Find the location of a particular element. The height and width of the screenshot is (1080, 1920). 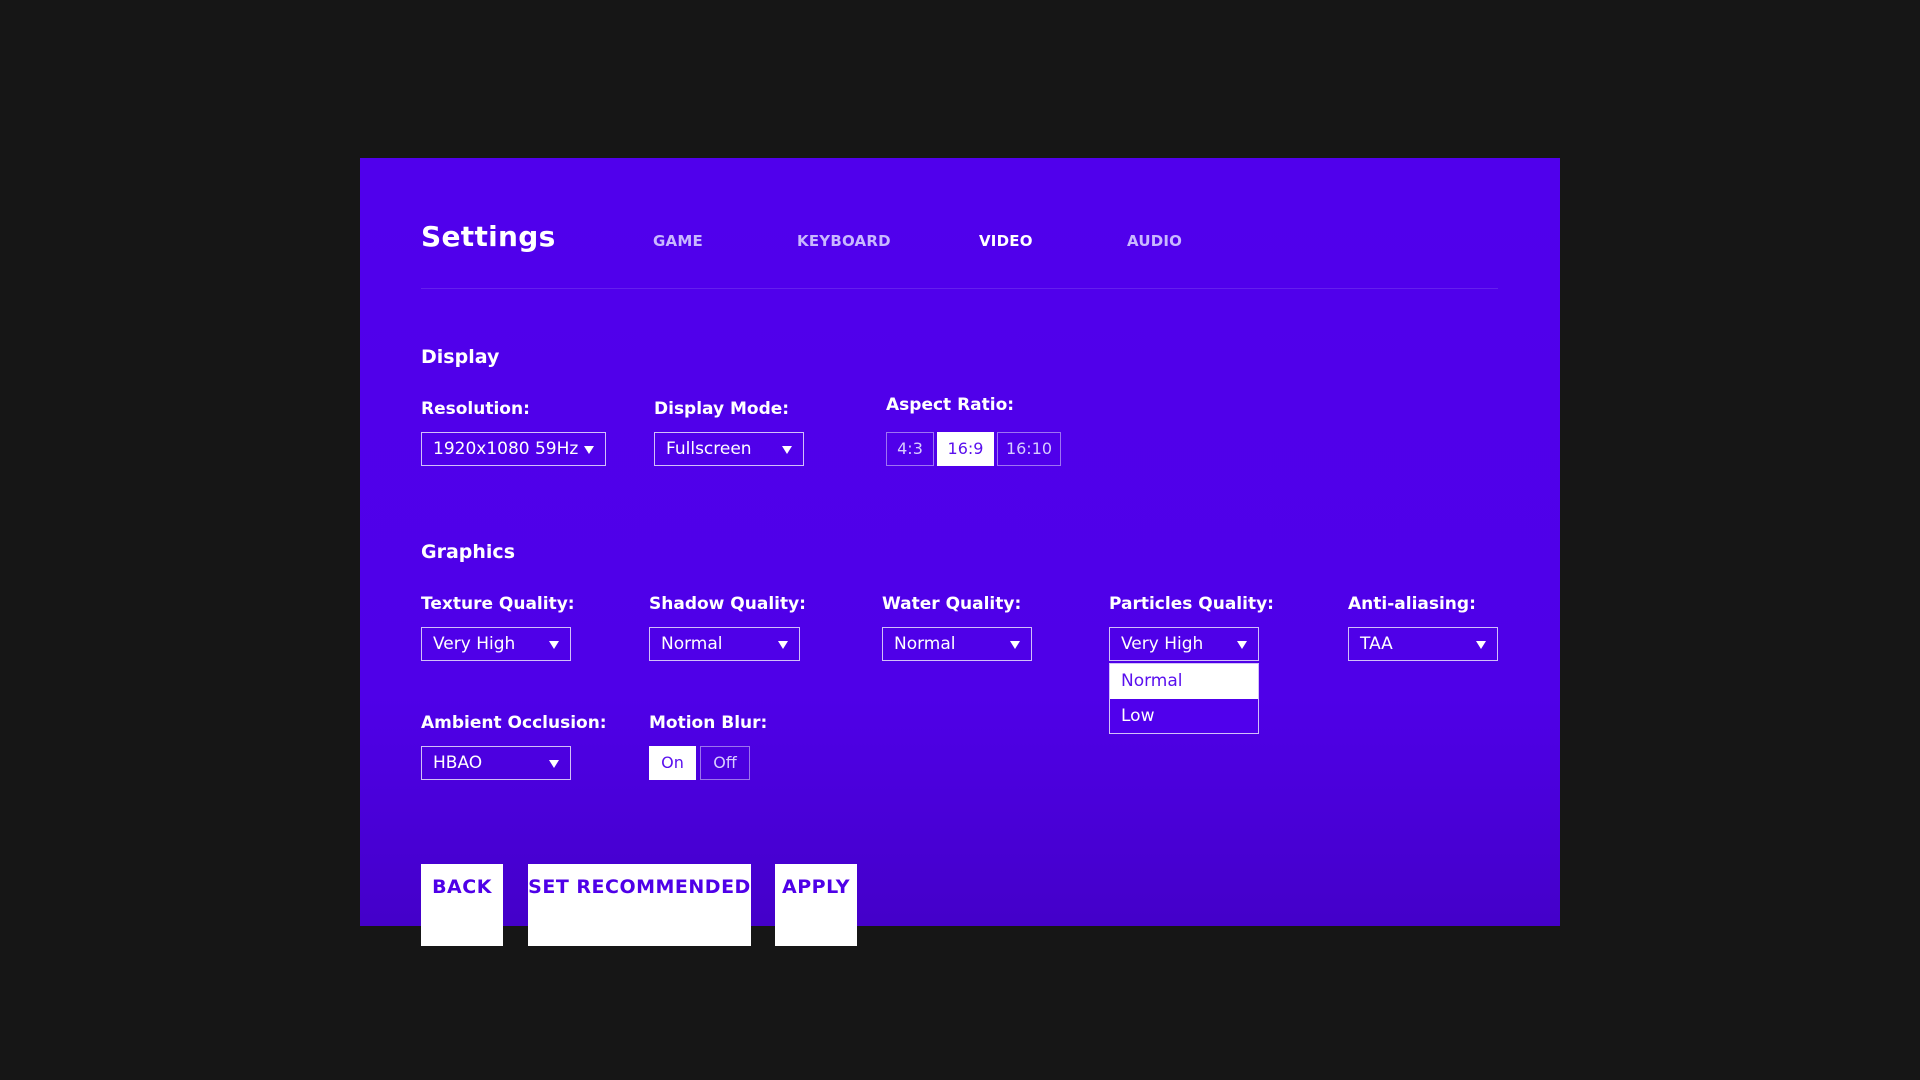

aspect-ratio-16-9: 16:9 is located at coordinates (965, 449).